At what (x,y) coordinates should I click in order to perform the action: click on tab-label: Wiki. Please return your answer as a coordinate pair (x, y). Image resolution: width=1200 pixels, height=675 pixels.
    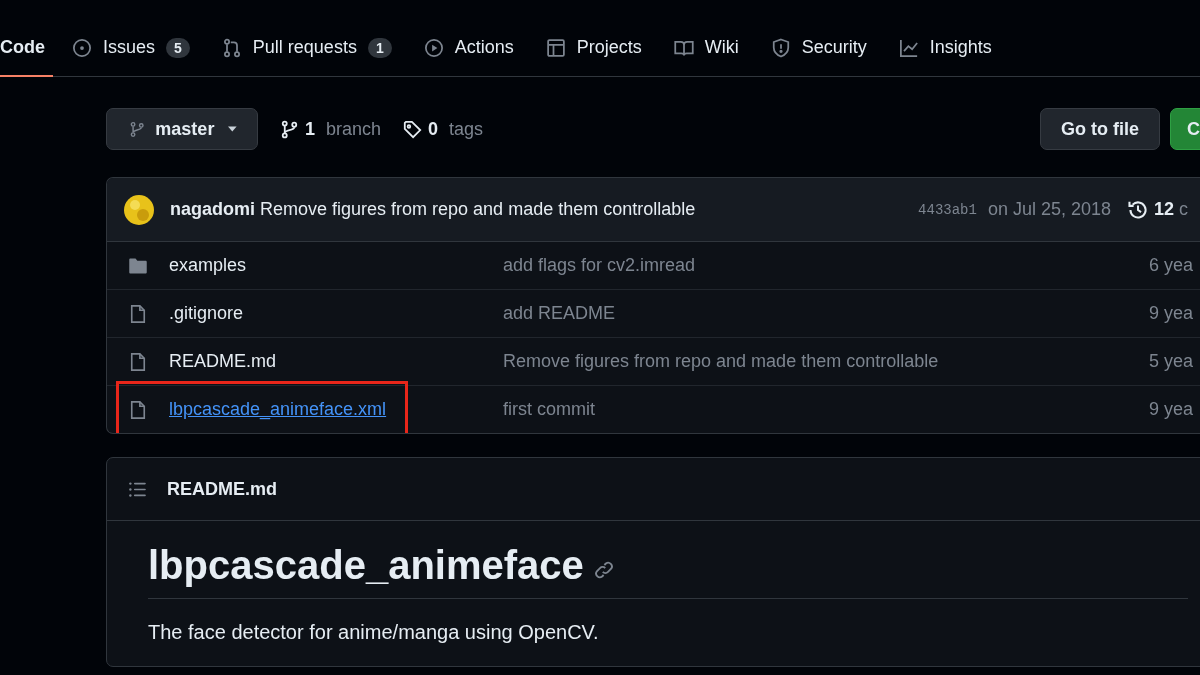
    Looking at the image, I should click on (721, 47).